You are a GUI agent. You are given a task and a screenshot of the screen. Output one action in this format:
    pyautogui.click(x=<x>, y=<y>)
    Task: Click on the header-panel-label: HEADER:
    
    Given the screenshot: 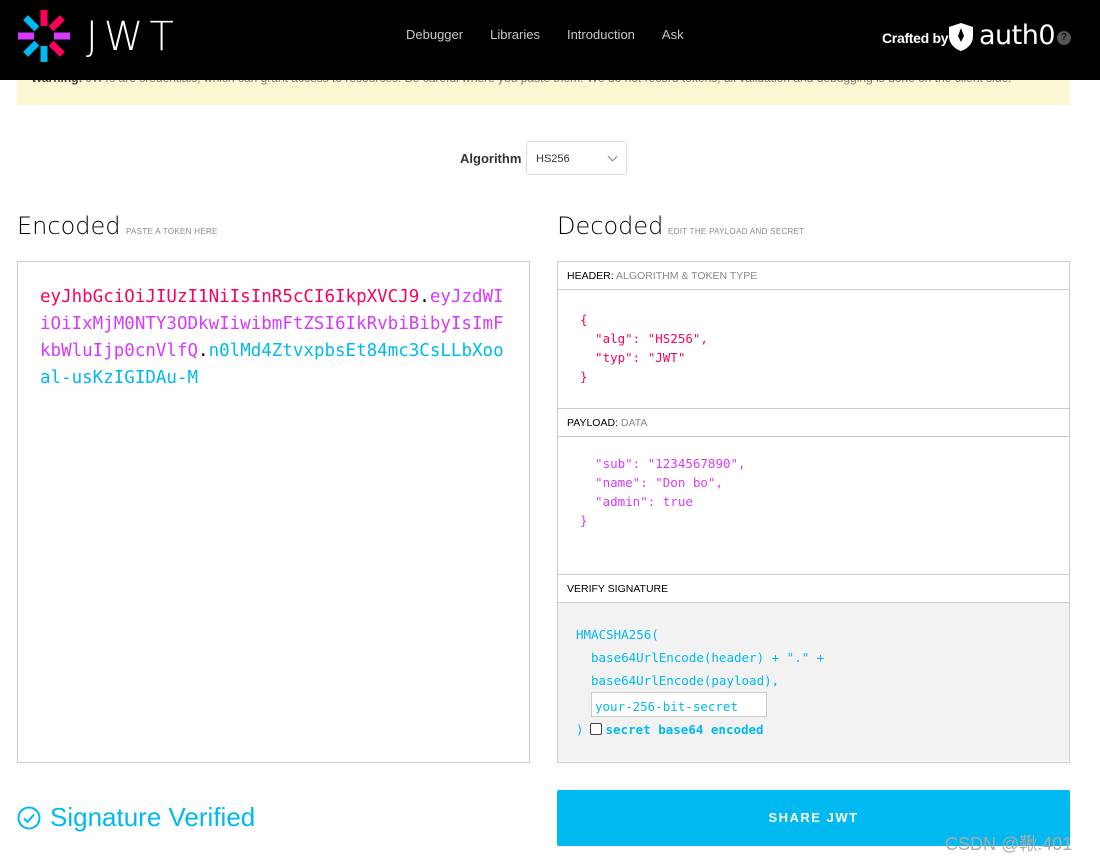 What is the action you would take?
    pyautogui.click(x=590, y=276)
    